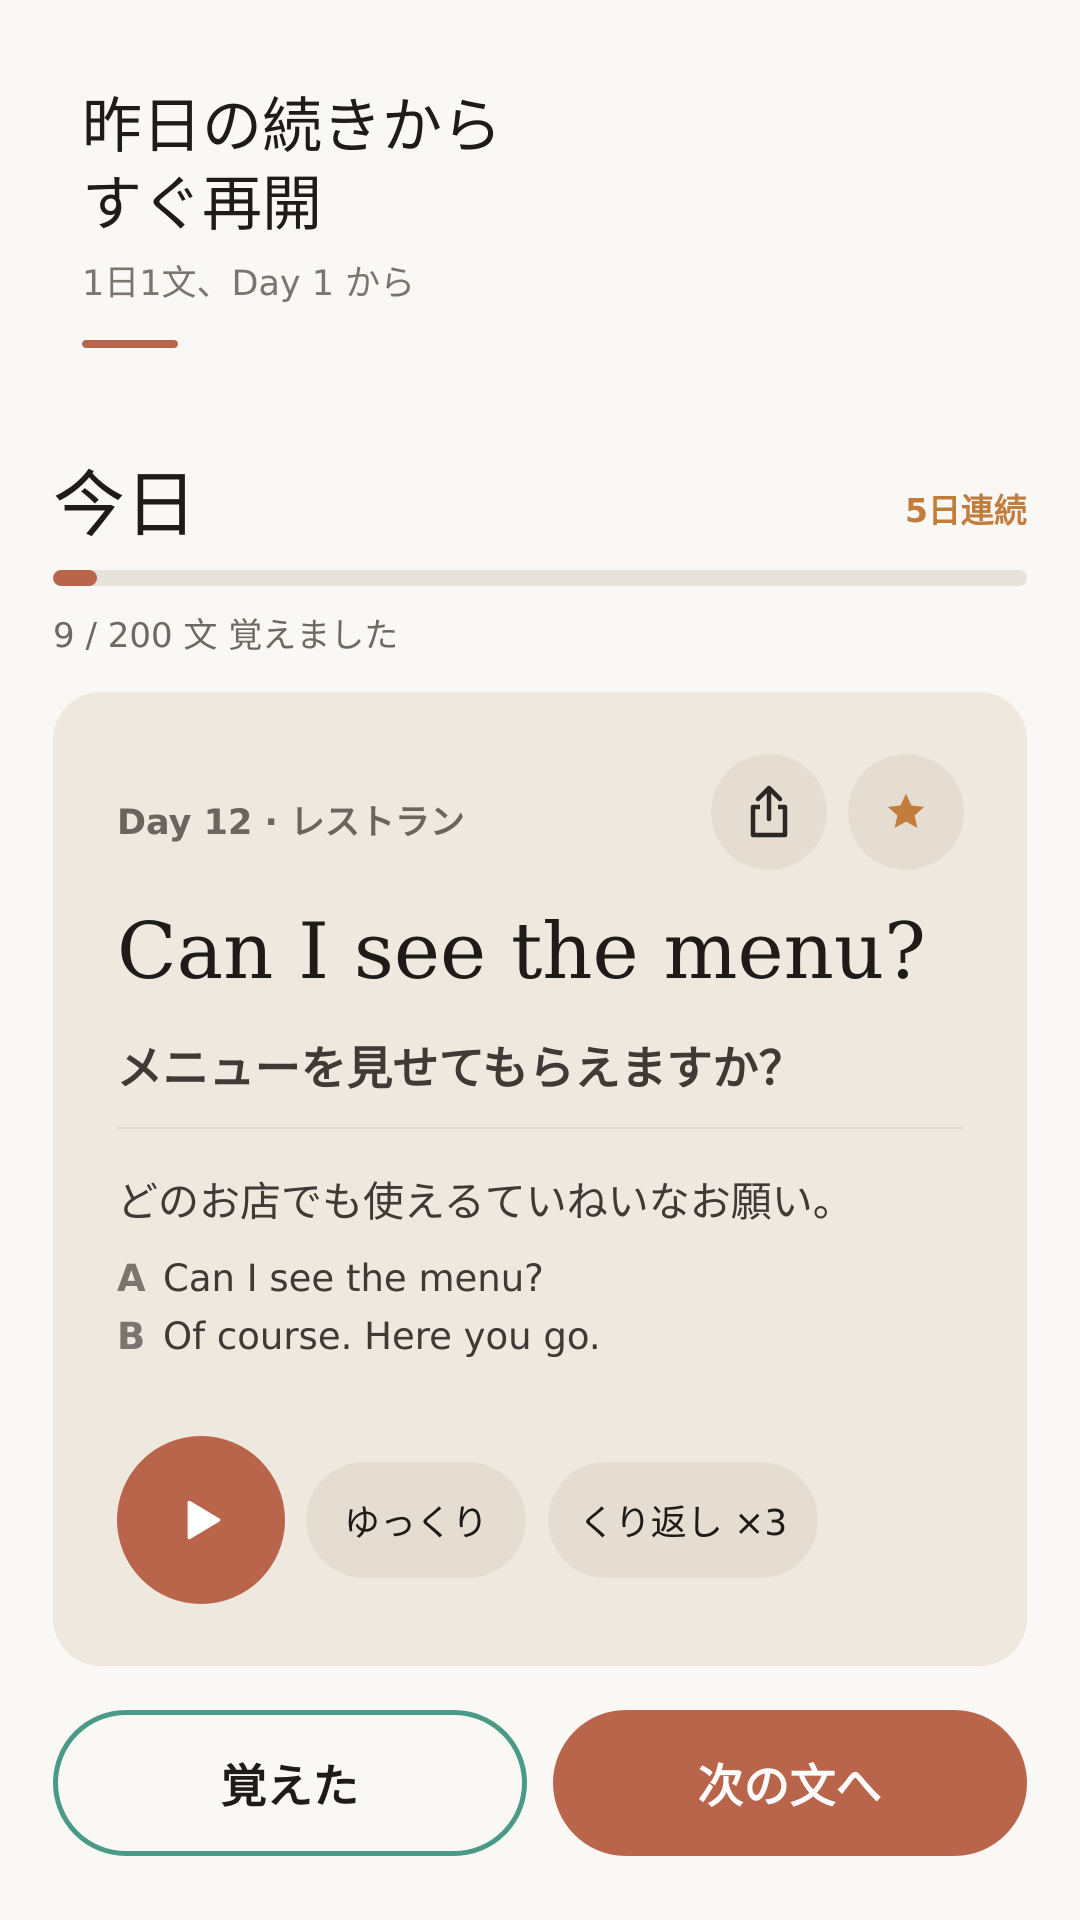  What do you see at coordinates (540, 505) in the screenshot?
I see `today-header: 今日 5日連続` at bounding box center [540, 505].